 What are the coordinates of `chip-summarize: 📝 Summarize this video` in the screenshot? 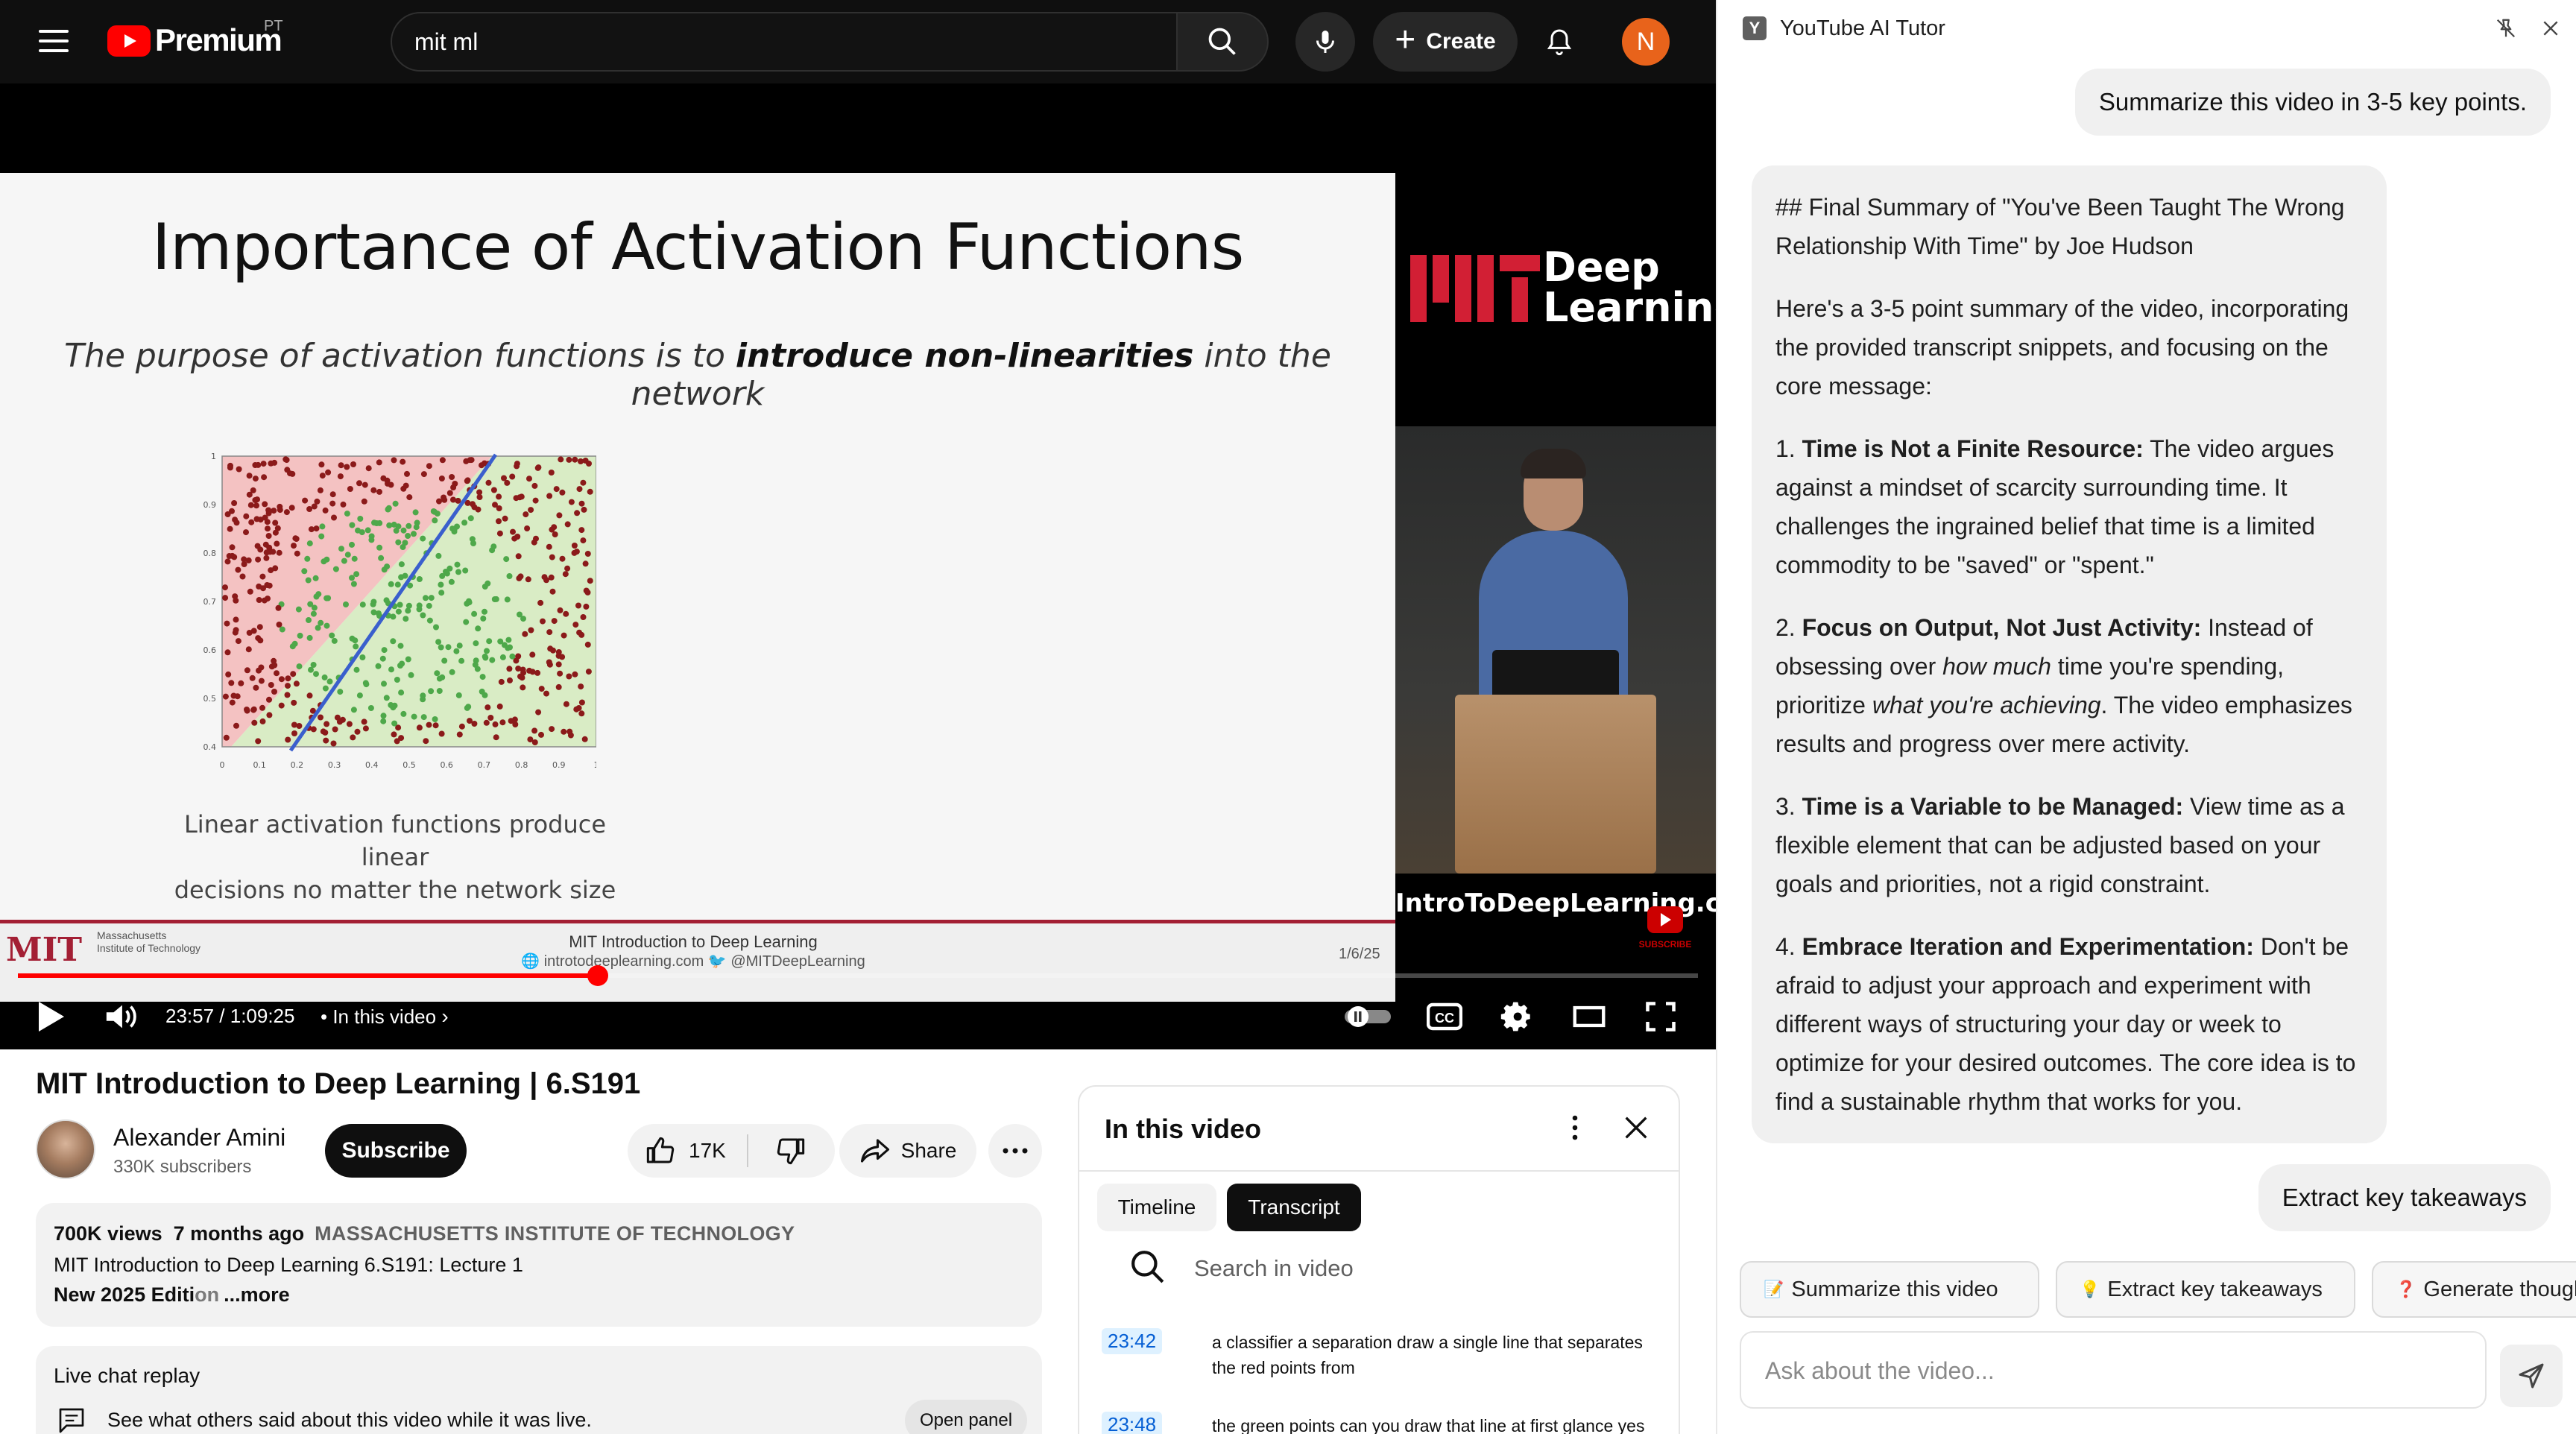 It's located at (1890, 1289).